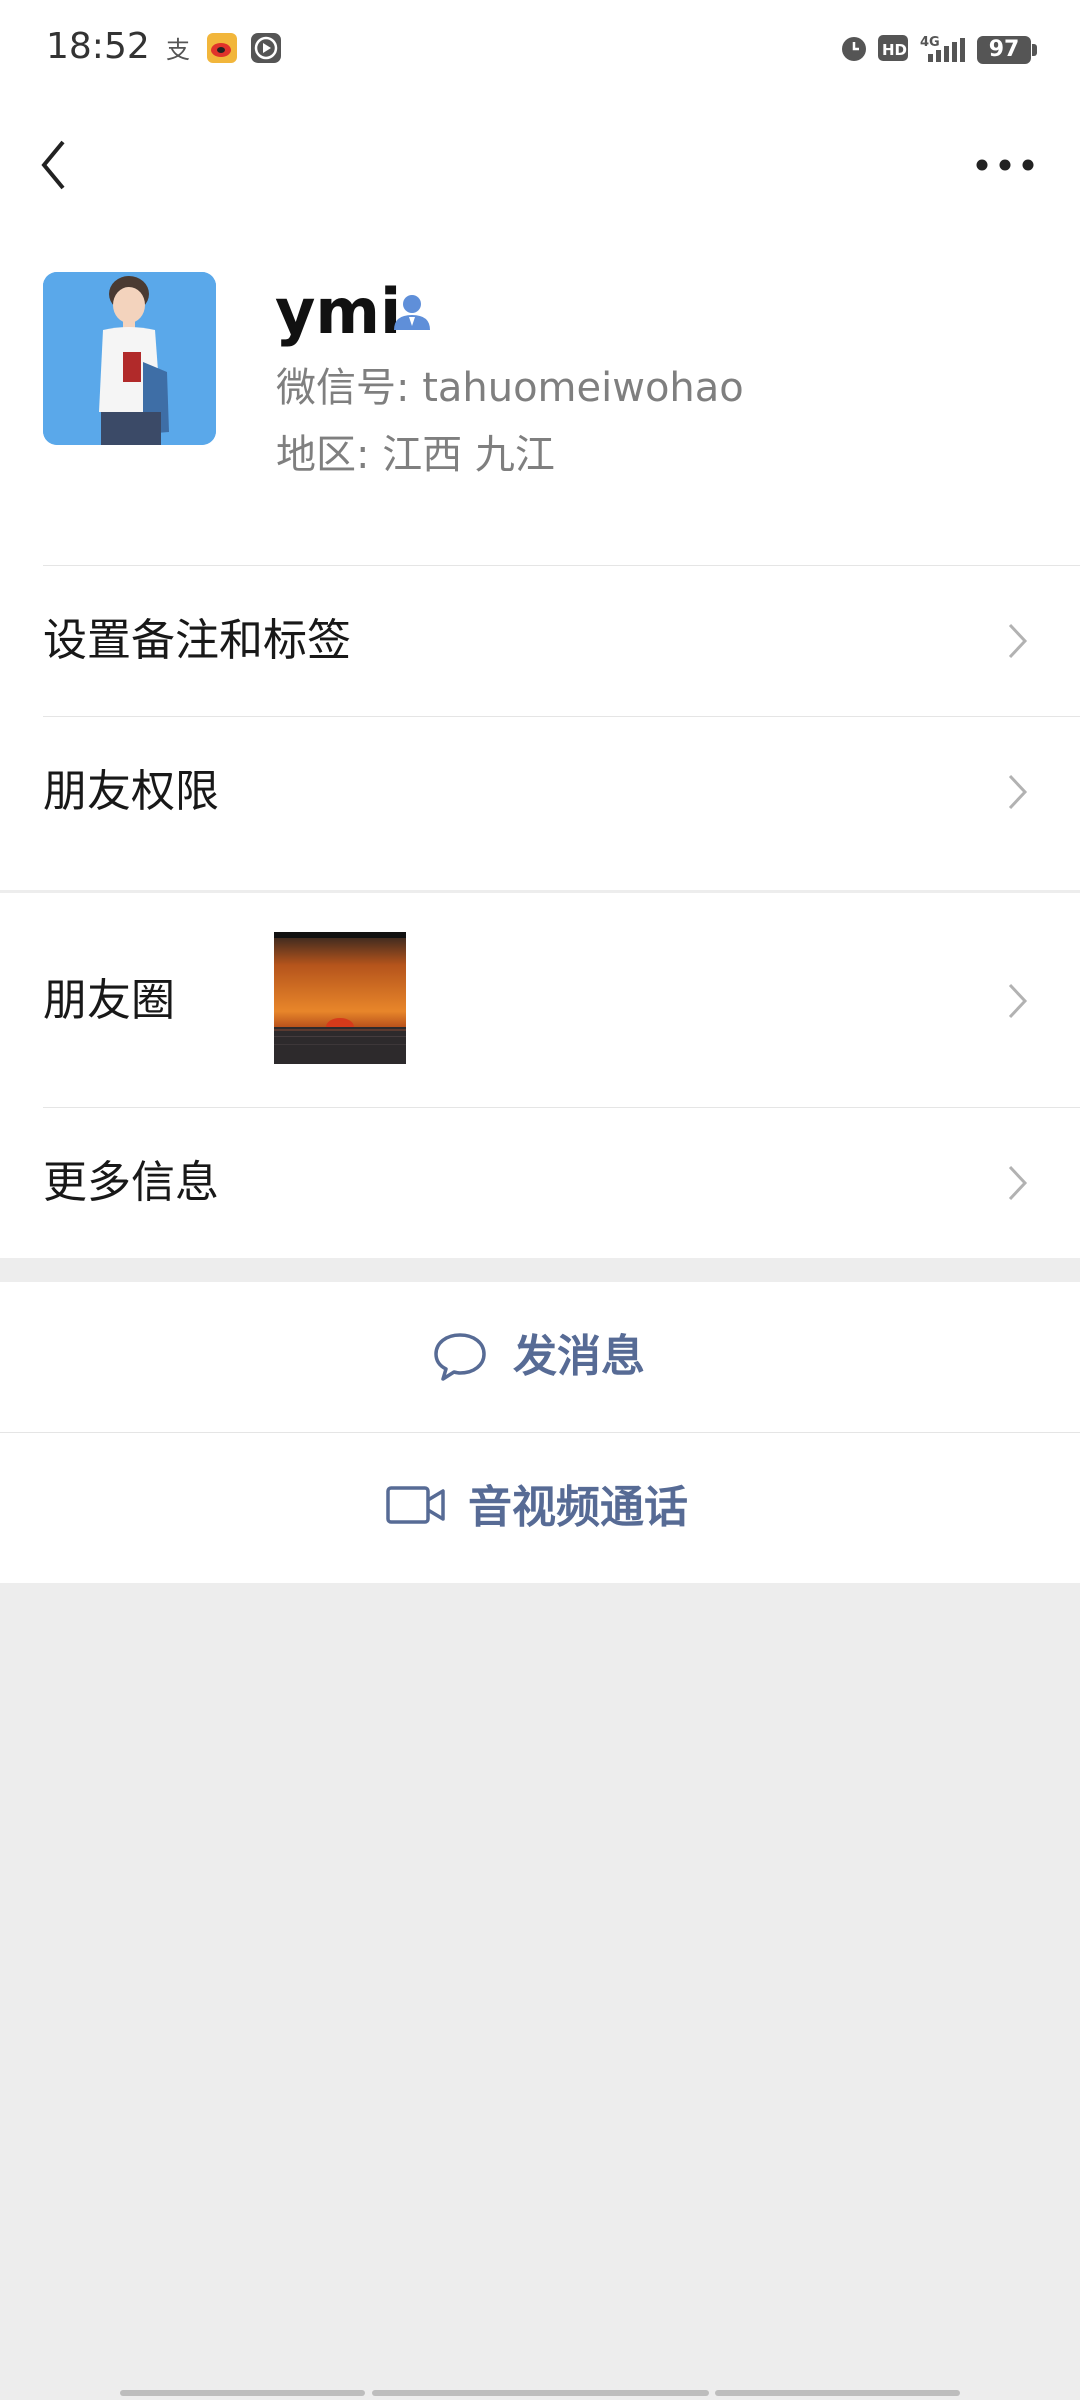 The width and height of the screenshot is (1080, 2400). What do you see at coordinates (854, 49) in the screenshot?
I see `alarm-icon` at bounding box center [854, 49].